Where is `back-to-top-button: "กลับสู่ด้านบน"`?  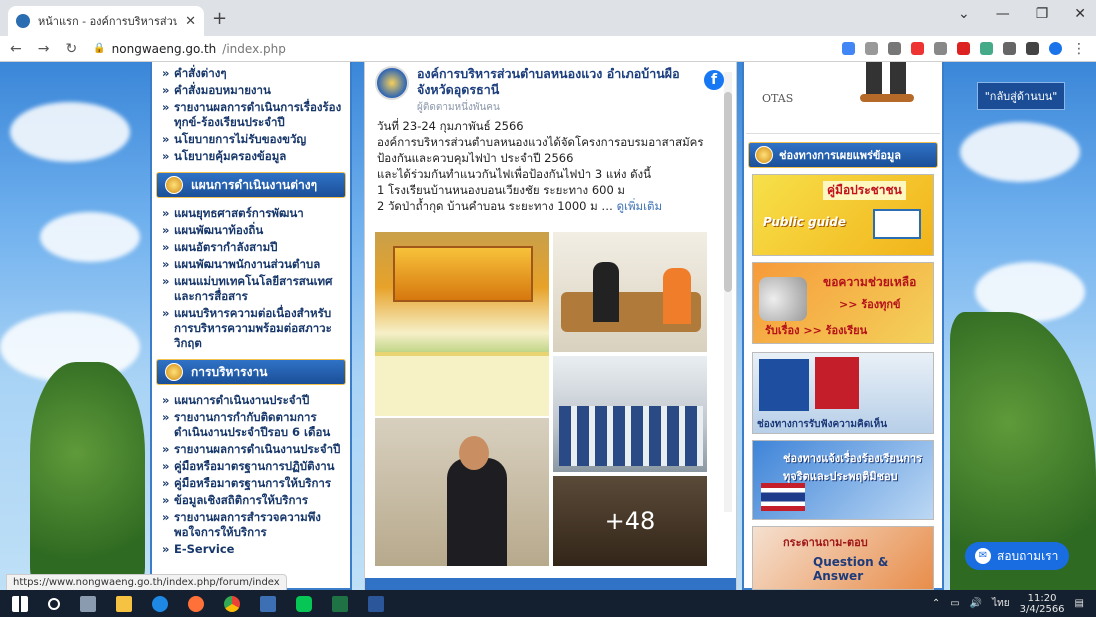
back-to-top-button: "กลับสู่ด้านบน" is located at coordinates (1021, 96).